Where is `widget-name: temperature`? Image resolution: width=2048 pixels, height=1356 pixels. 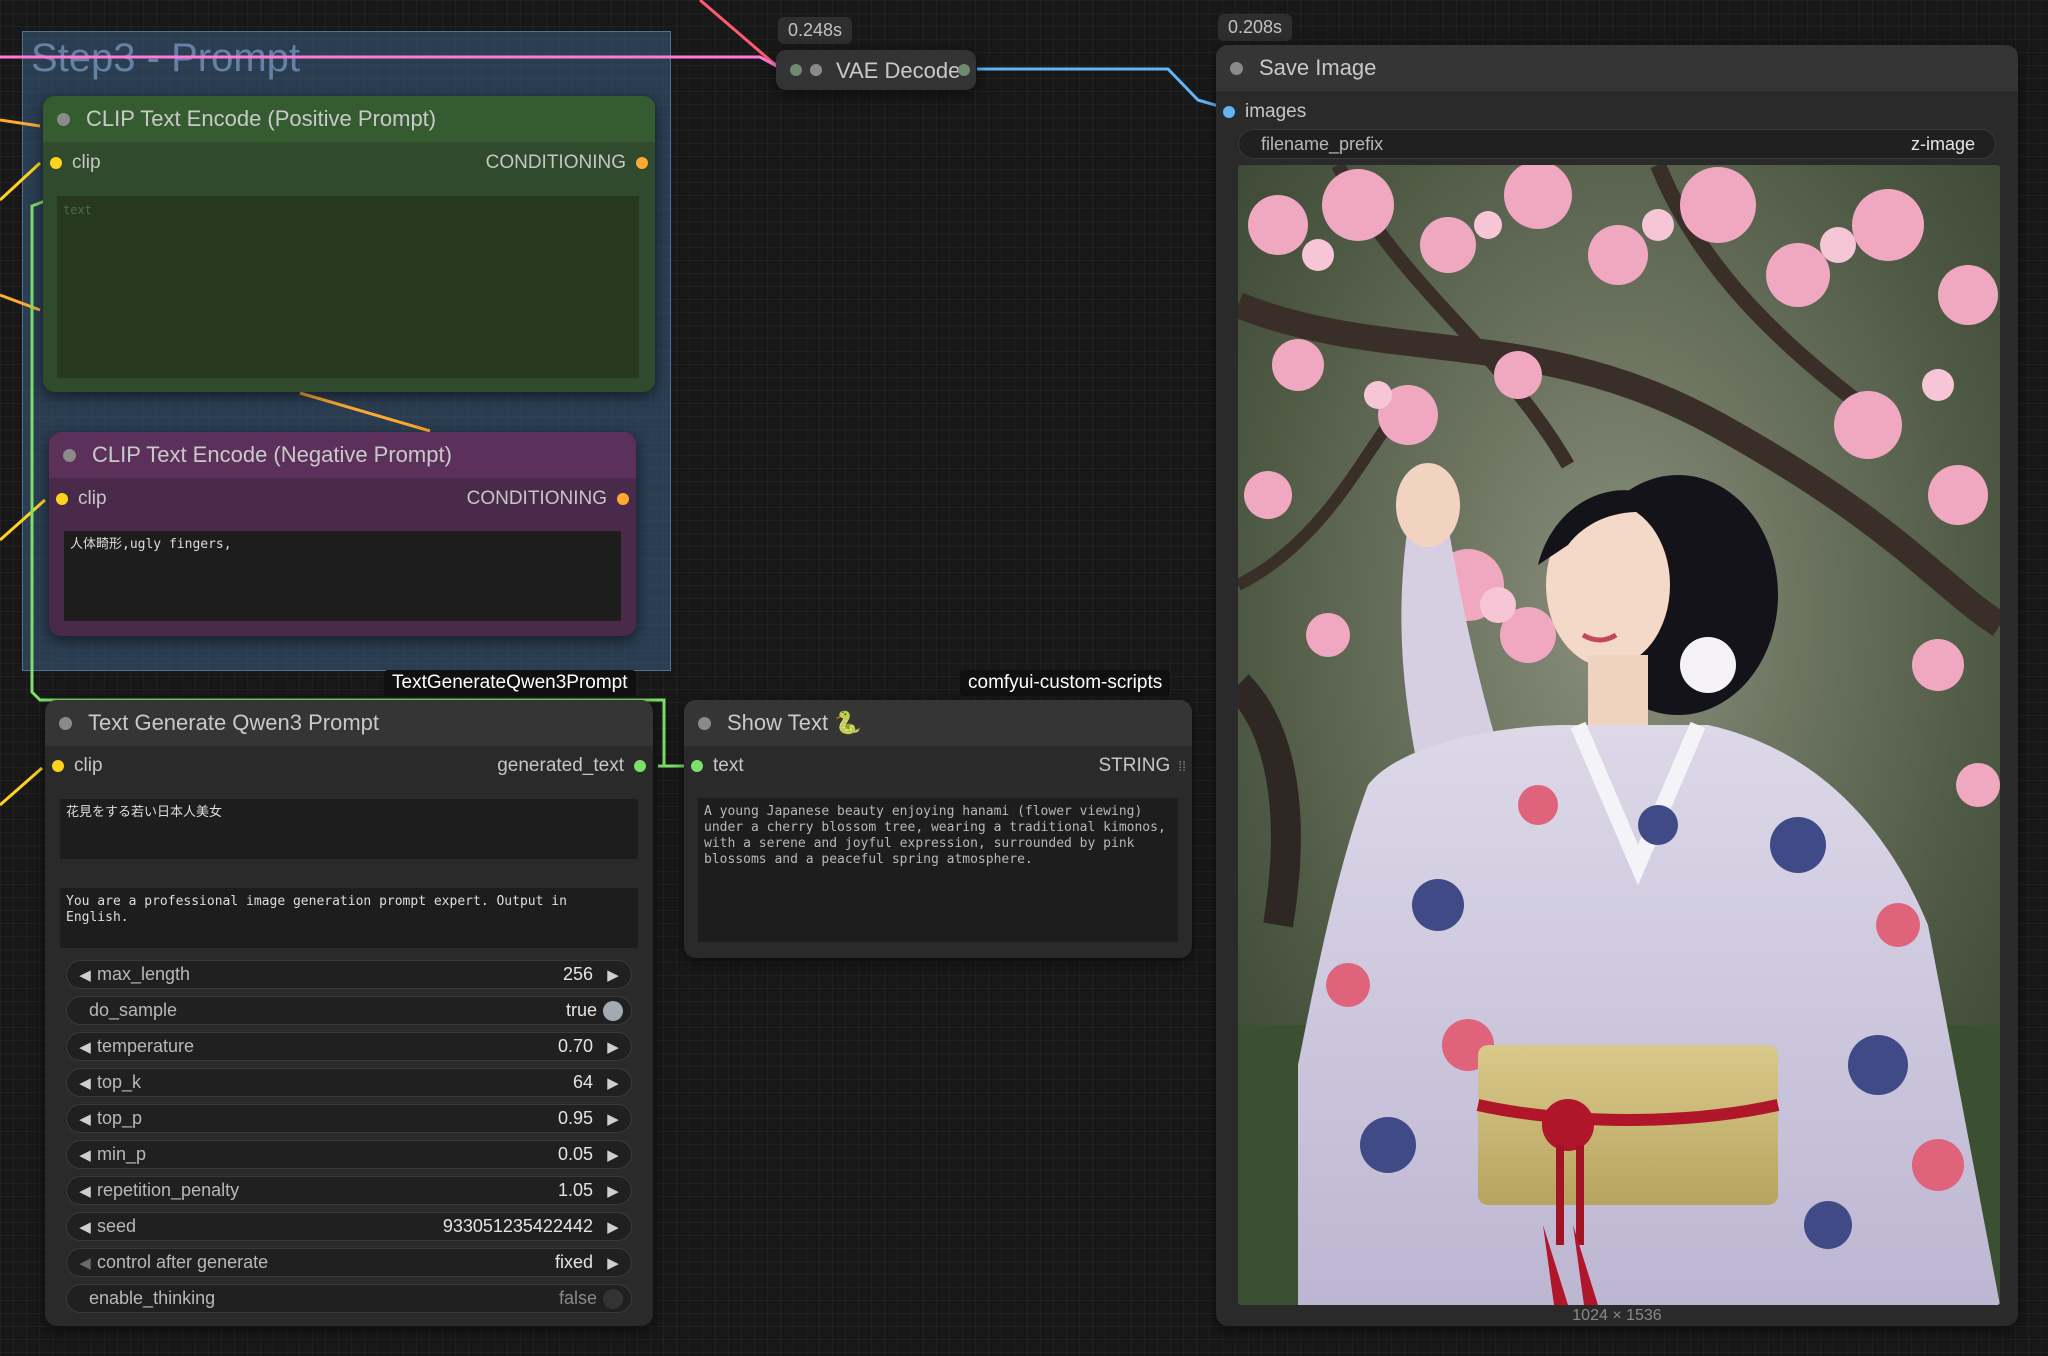 widget-name: temperature is located at coordinates (146, 1046).